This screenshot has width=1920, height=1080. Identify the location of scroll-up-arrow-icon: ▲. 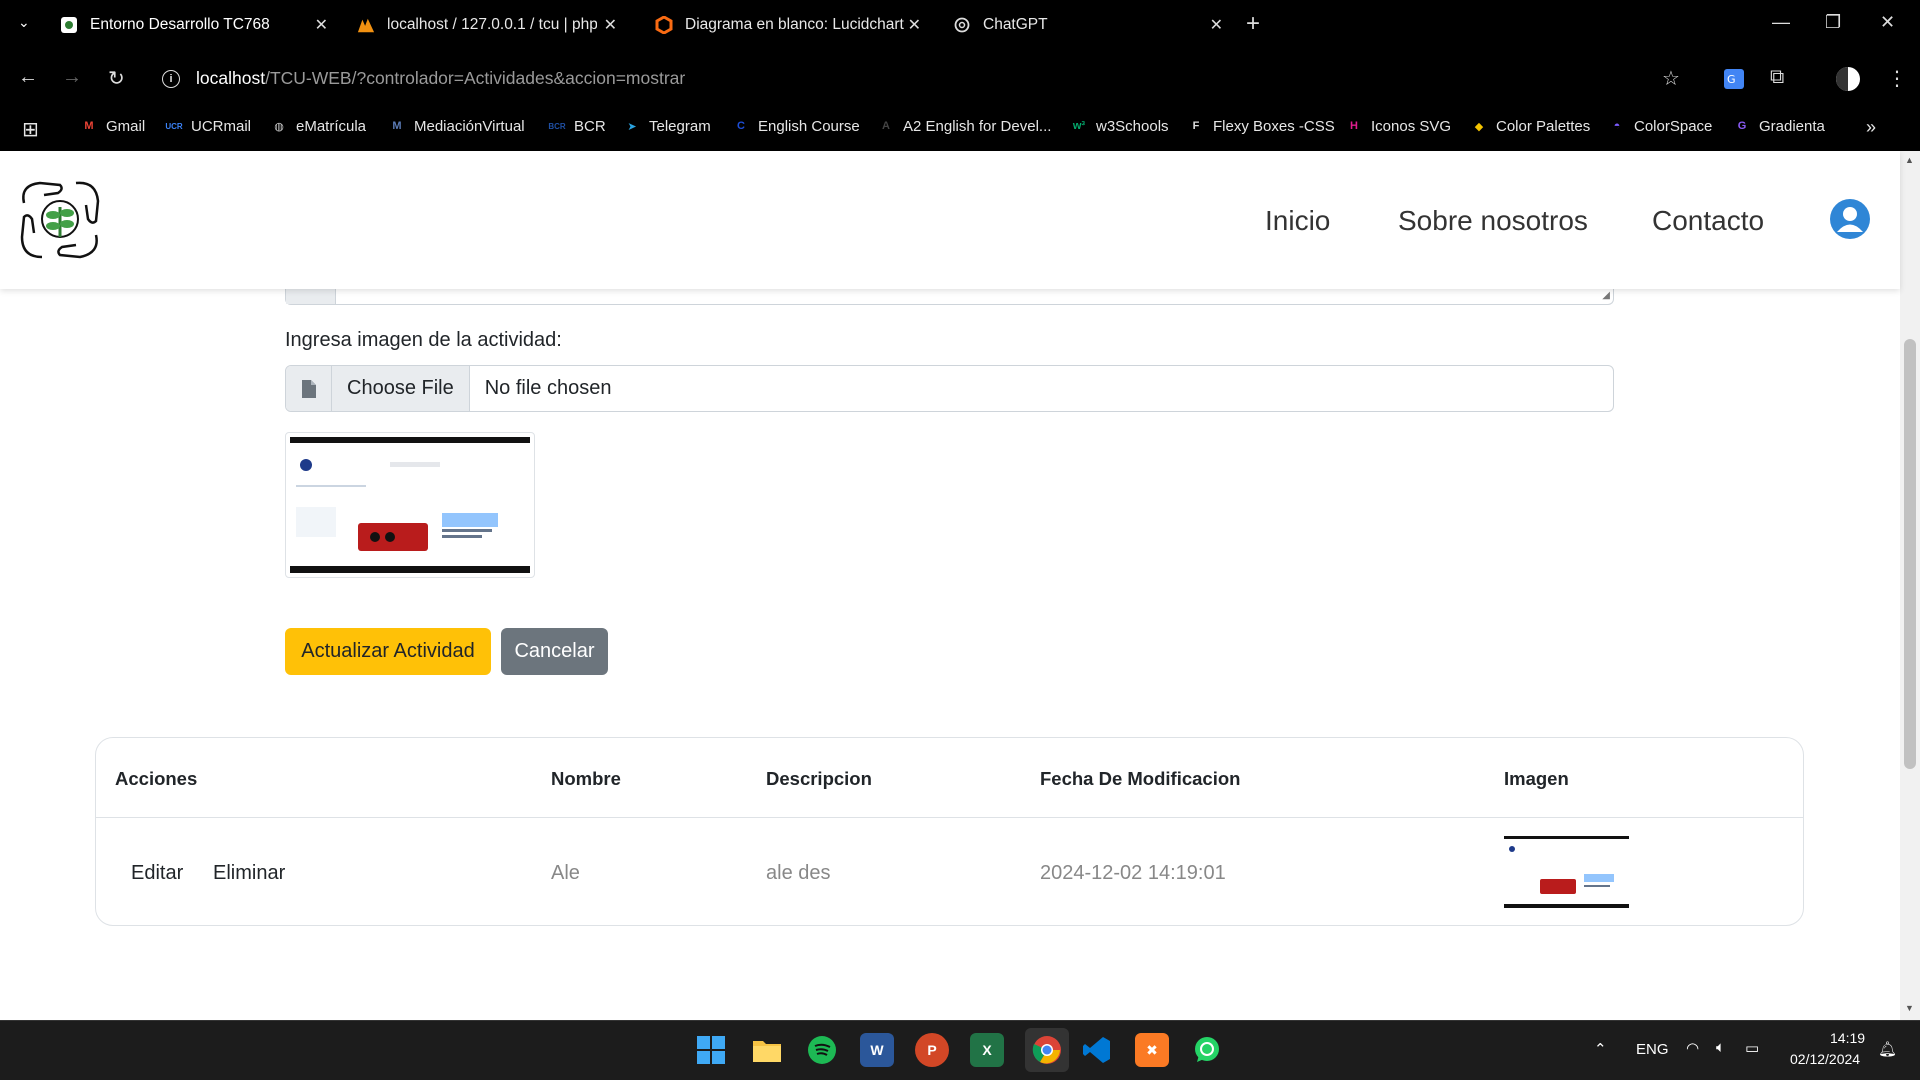
(1909, 160).